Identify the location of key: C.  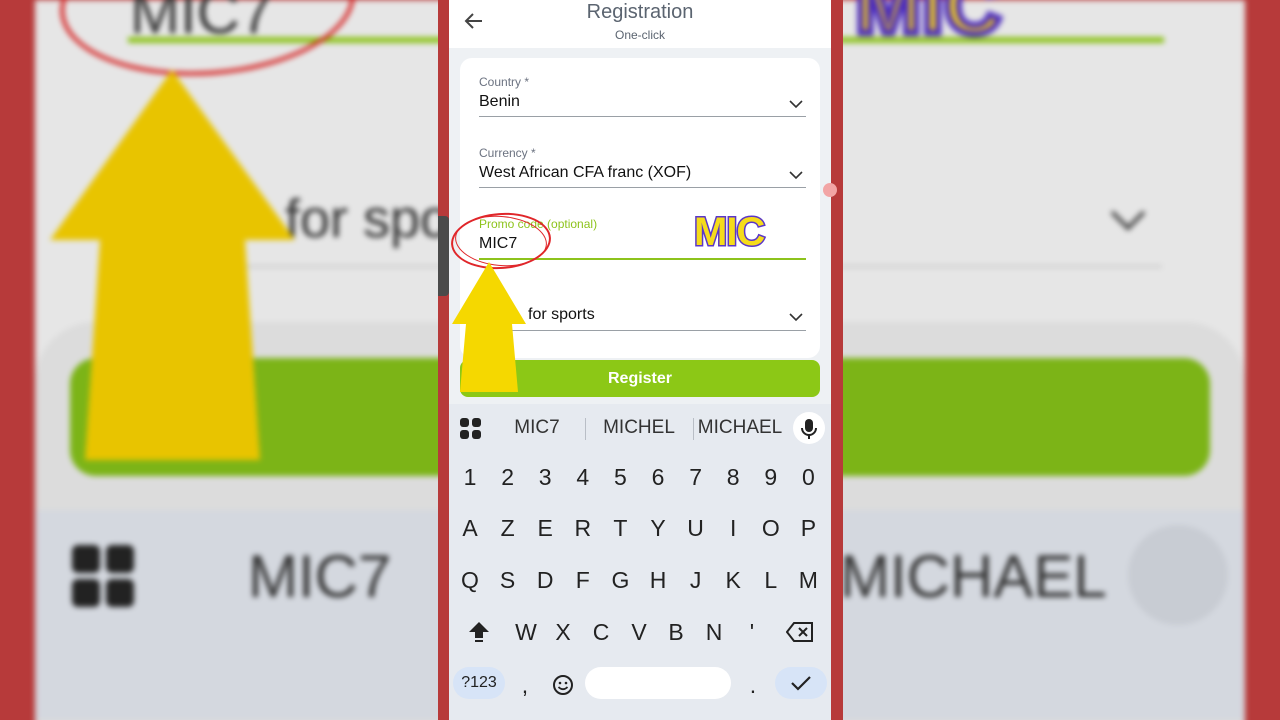
(601, 632).